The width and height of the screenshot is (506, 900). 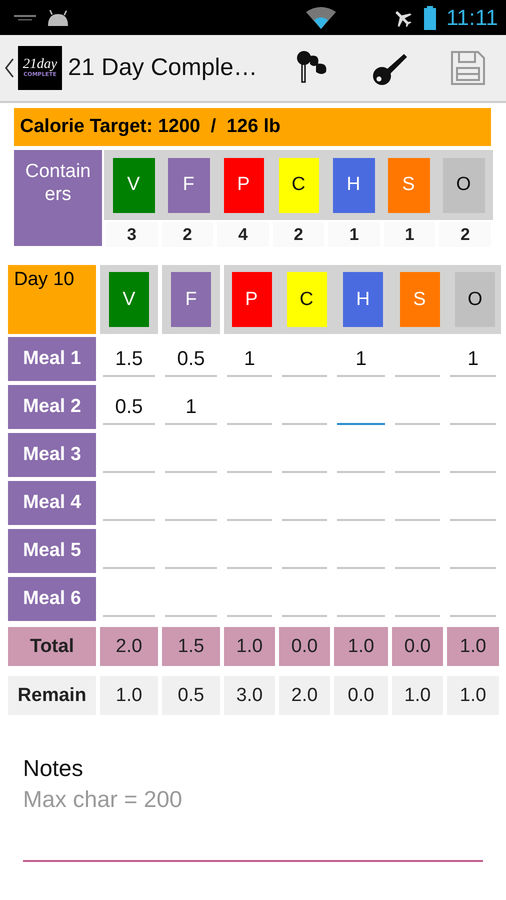 I want to click on total-label: Total, so click(x=52, y=646).